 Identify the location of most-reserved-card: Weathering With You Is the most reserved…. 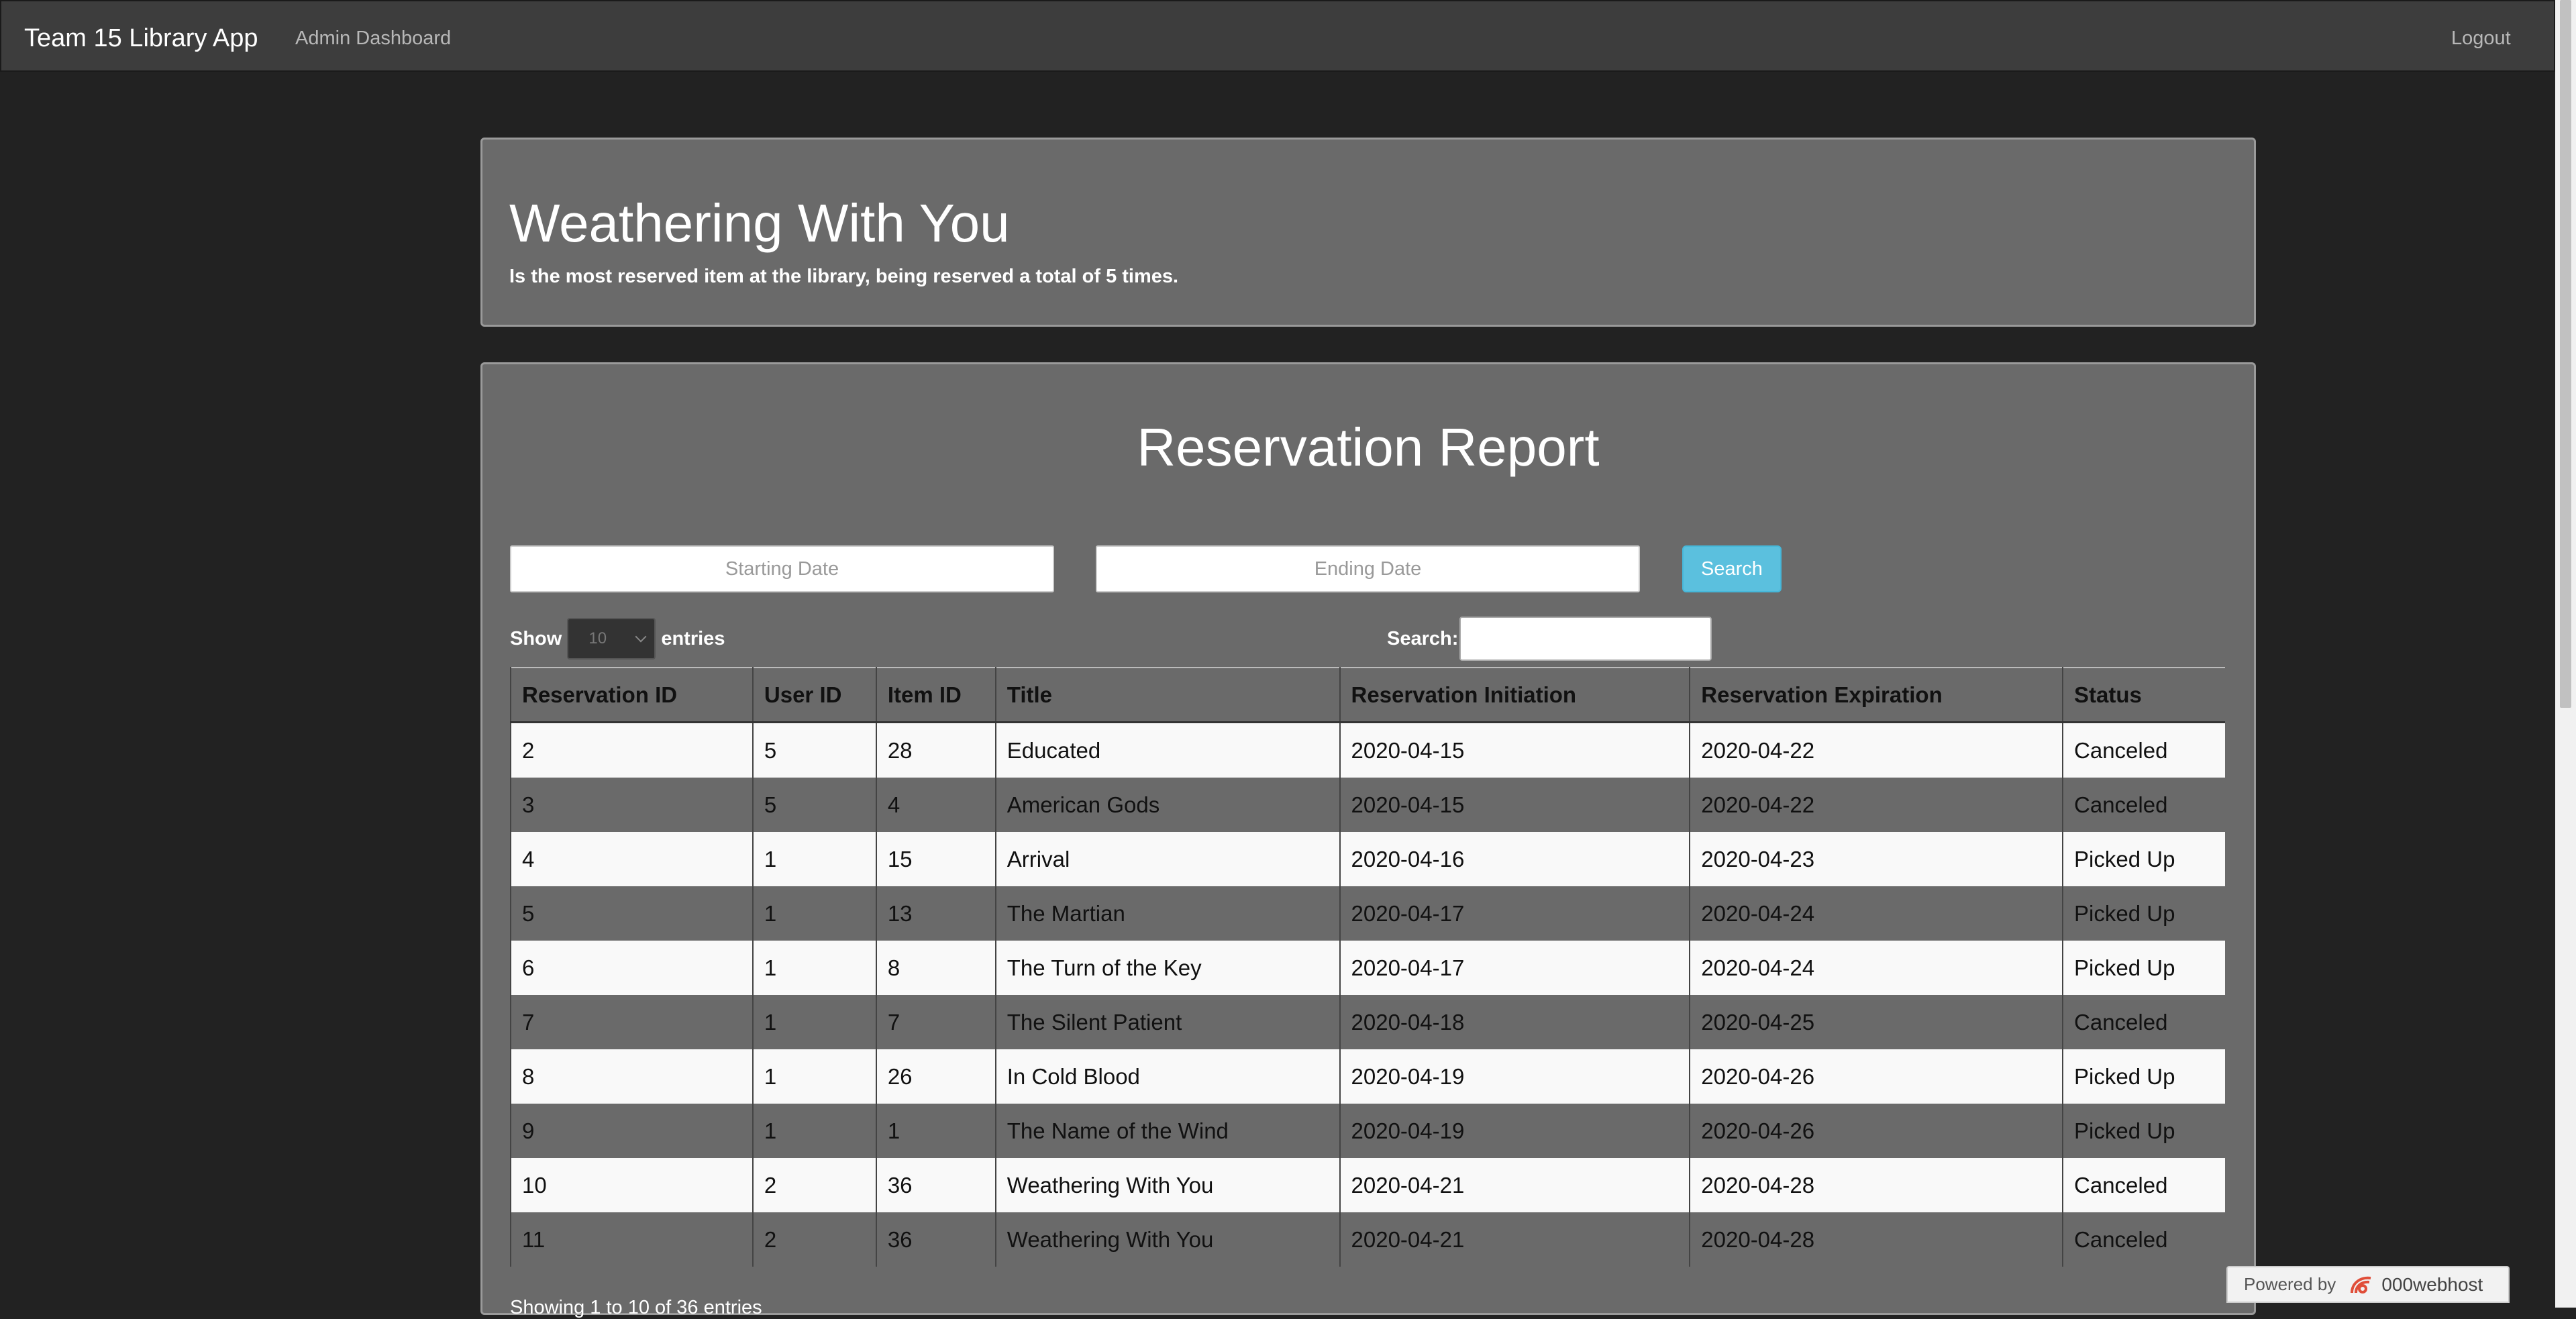
(1368, 232).